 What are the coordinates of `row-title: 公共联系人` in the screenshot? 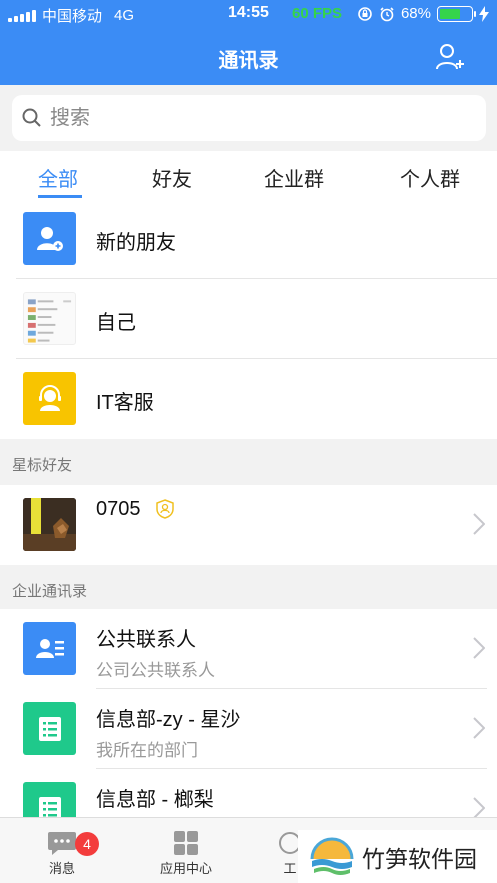 It's located at (146, 640).